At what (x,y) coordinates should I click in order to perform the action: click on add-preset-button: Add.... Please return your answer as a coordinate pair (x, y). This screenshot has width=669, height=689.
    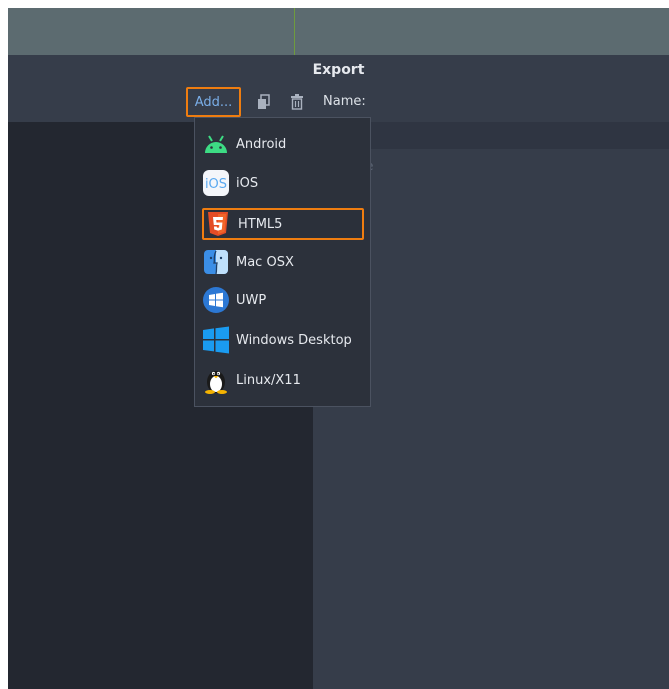
    Looking at the image, I should click on (213, 102).